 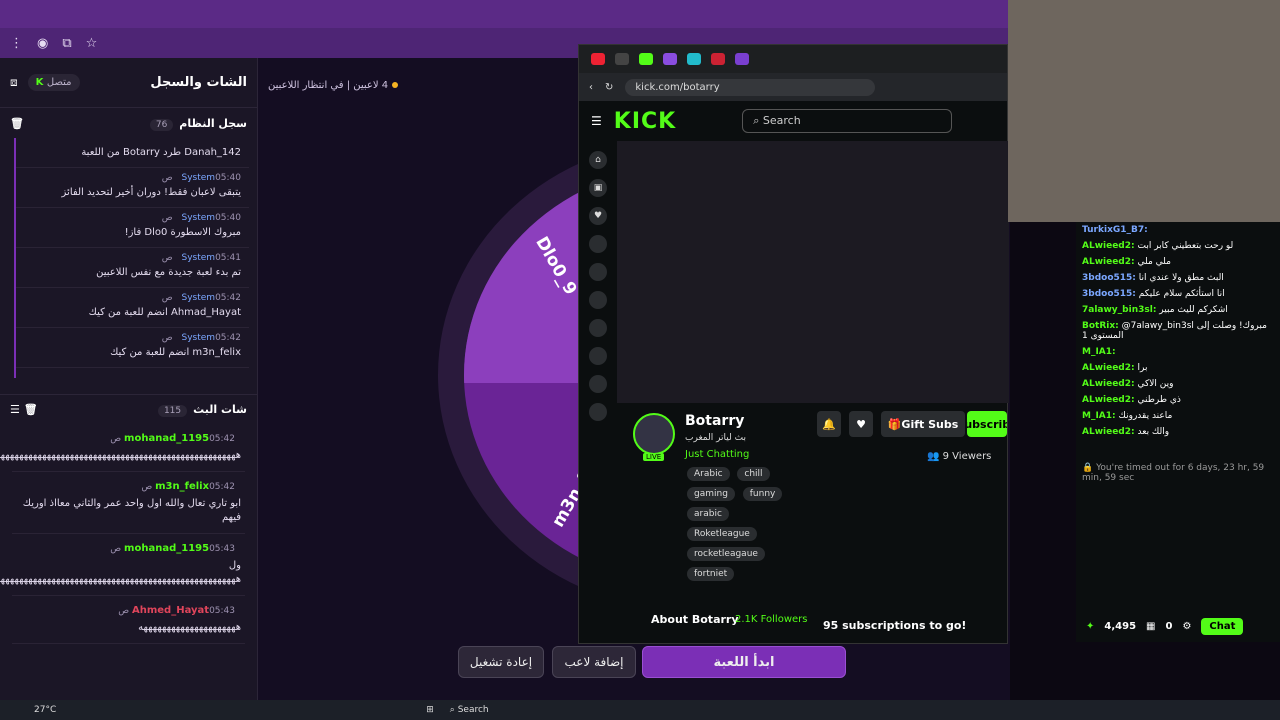 I want to click on ticket-count: 0, so click(x=1169, y=626).